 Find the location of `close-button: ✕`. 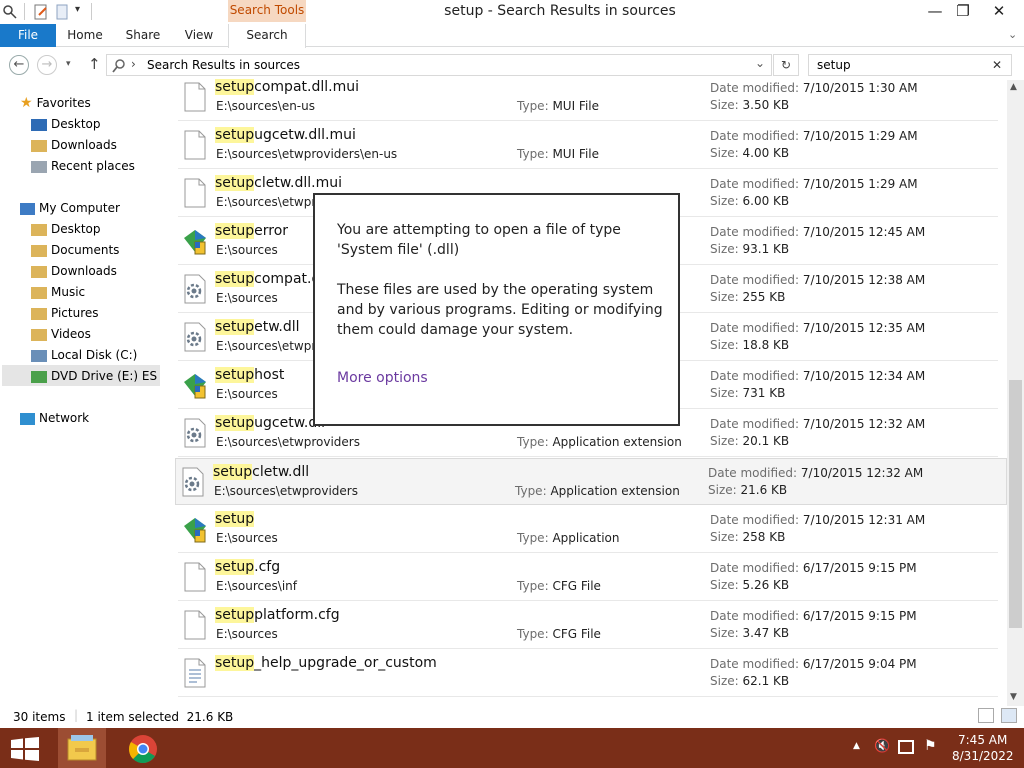

close-button: ✕ is located at coordinates (999, 12).